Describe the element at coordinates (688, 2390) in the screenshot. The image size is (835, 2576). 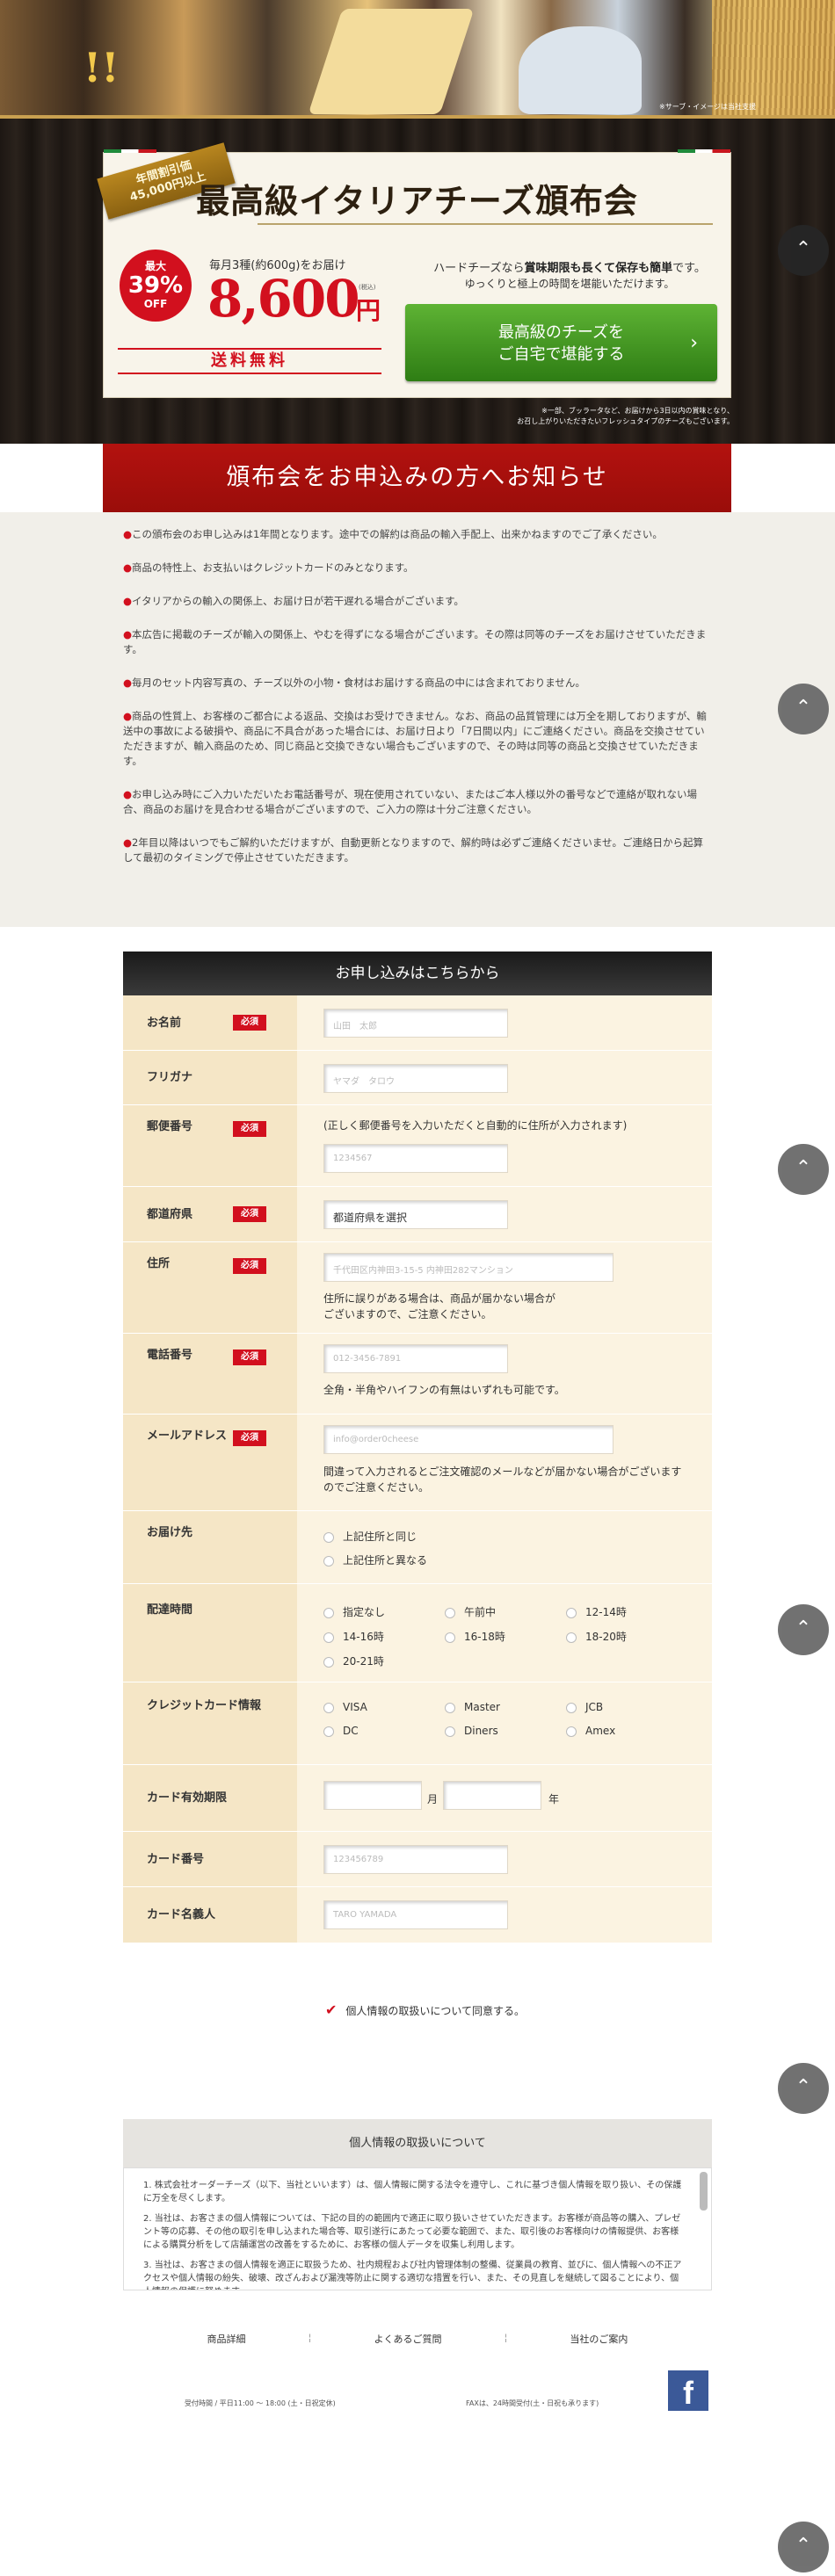
I see `facebook-icon: f` at that location.